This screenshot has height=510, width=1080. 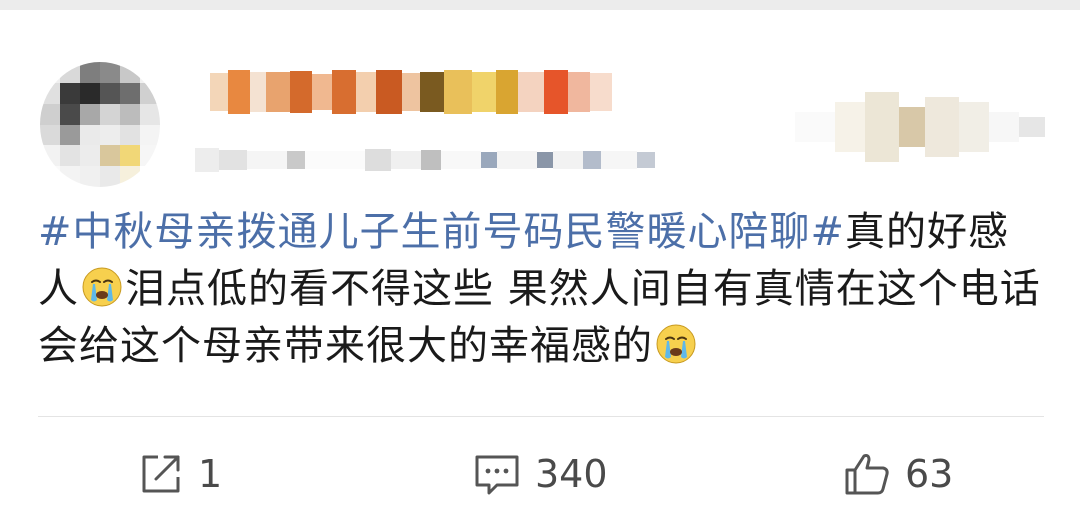 What do you see at coordinates (161, 474) in the screenshot?
I see `share-icon` at bounding box center [161, 474].